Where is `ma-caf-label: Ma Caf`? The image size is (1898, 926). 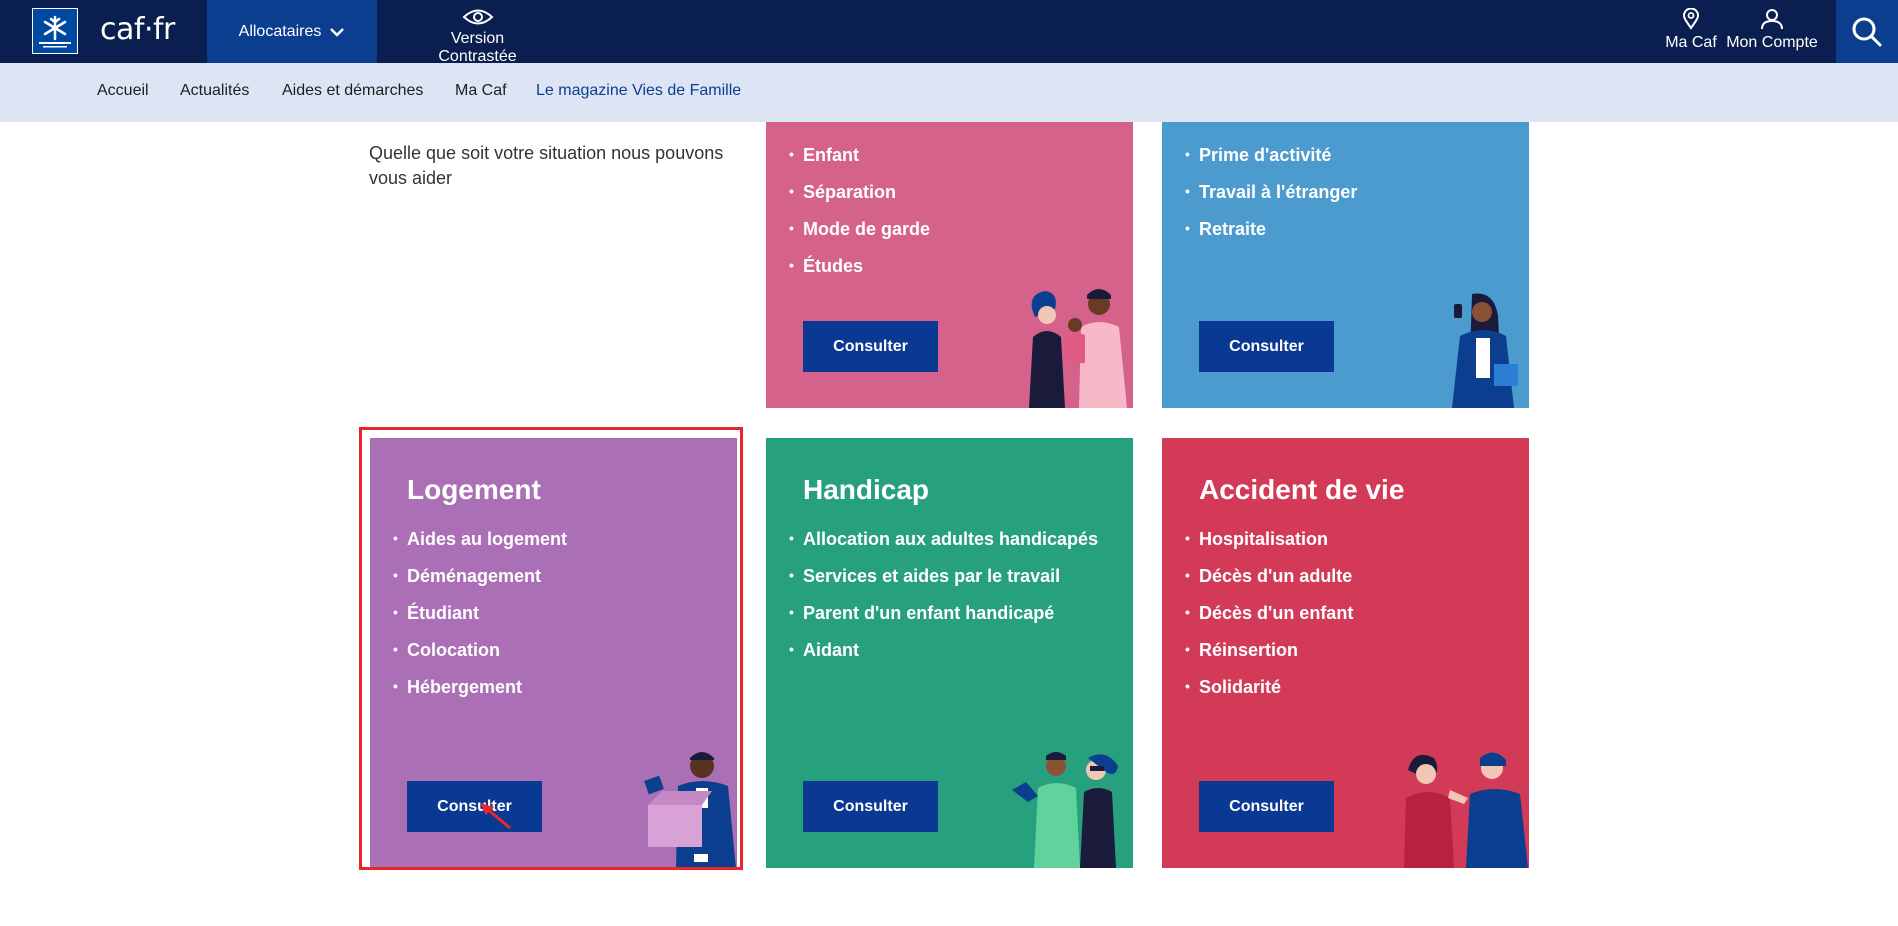
ma-caf-label: Ma Caf is located at coordinates (1691, 42).